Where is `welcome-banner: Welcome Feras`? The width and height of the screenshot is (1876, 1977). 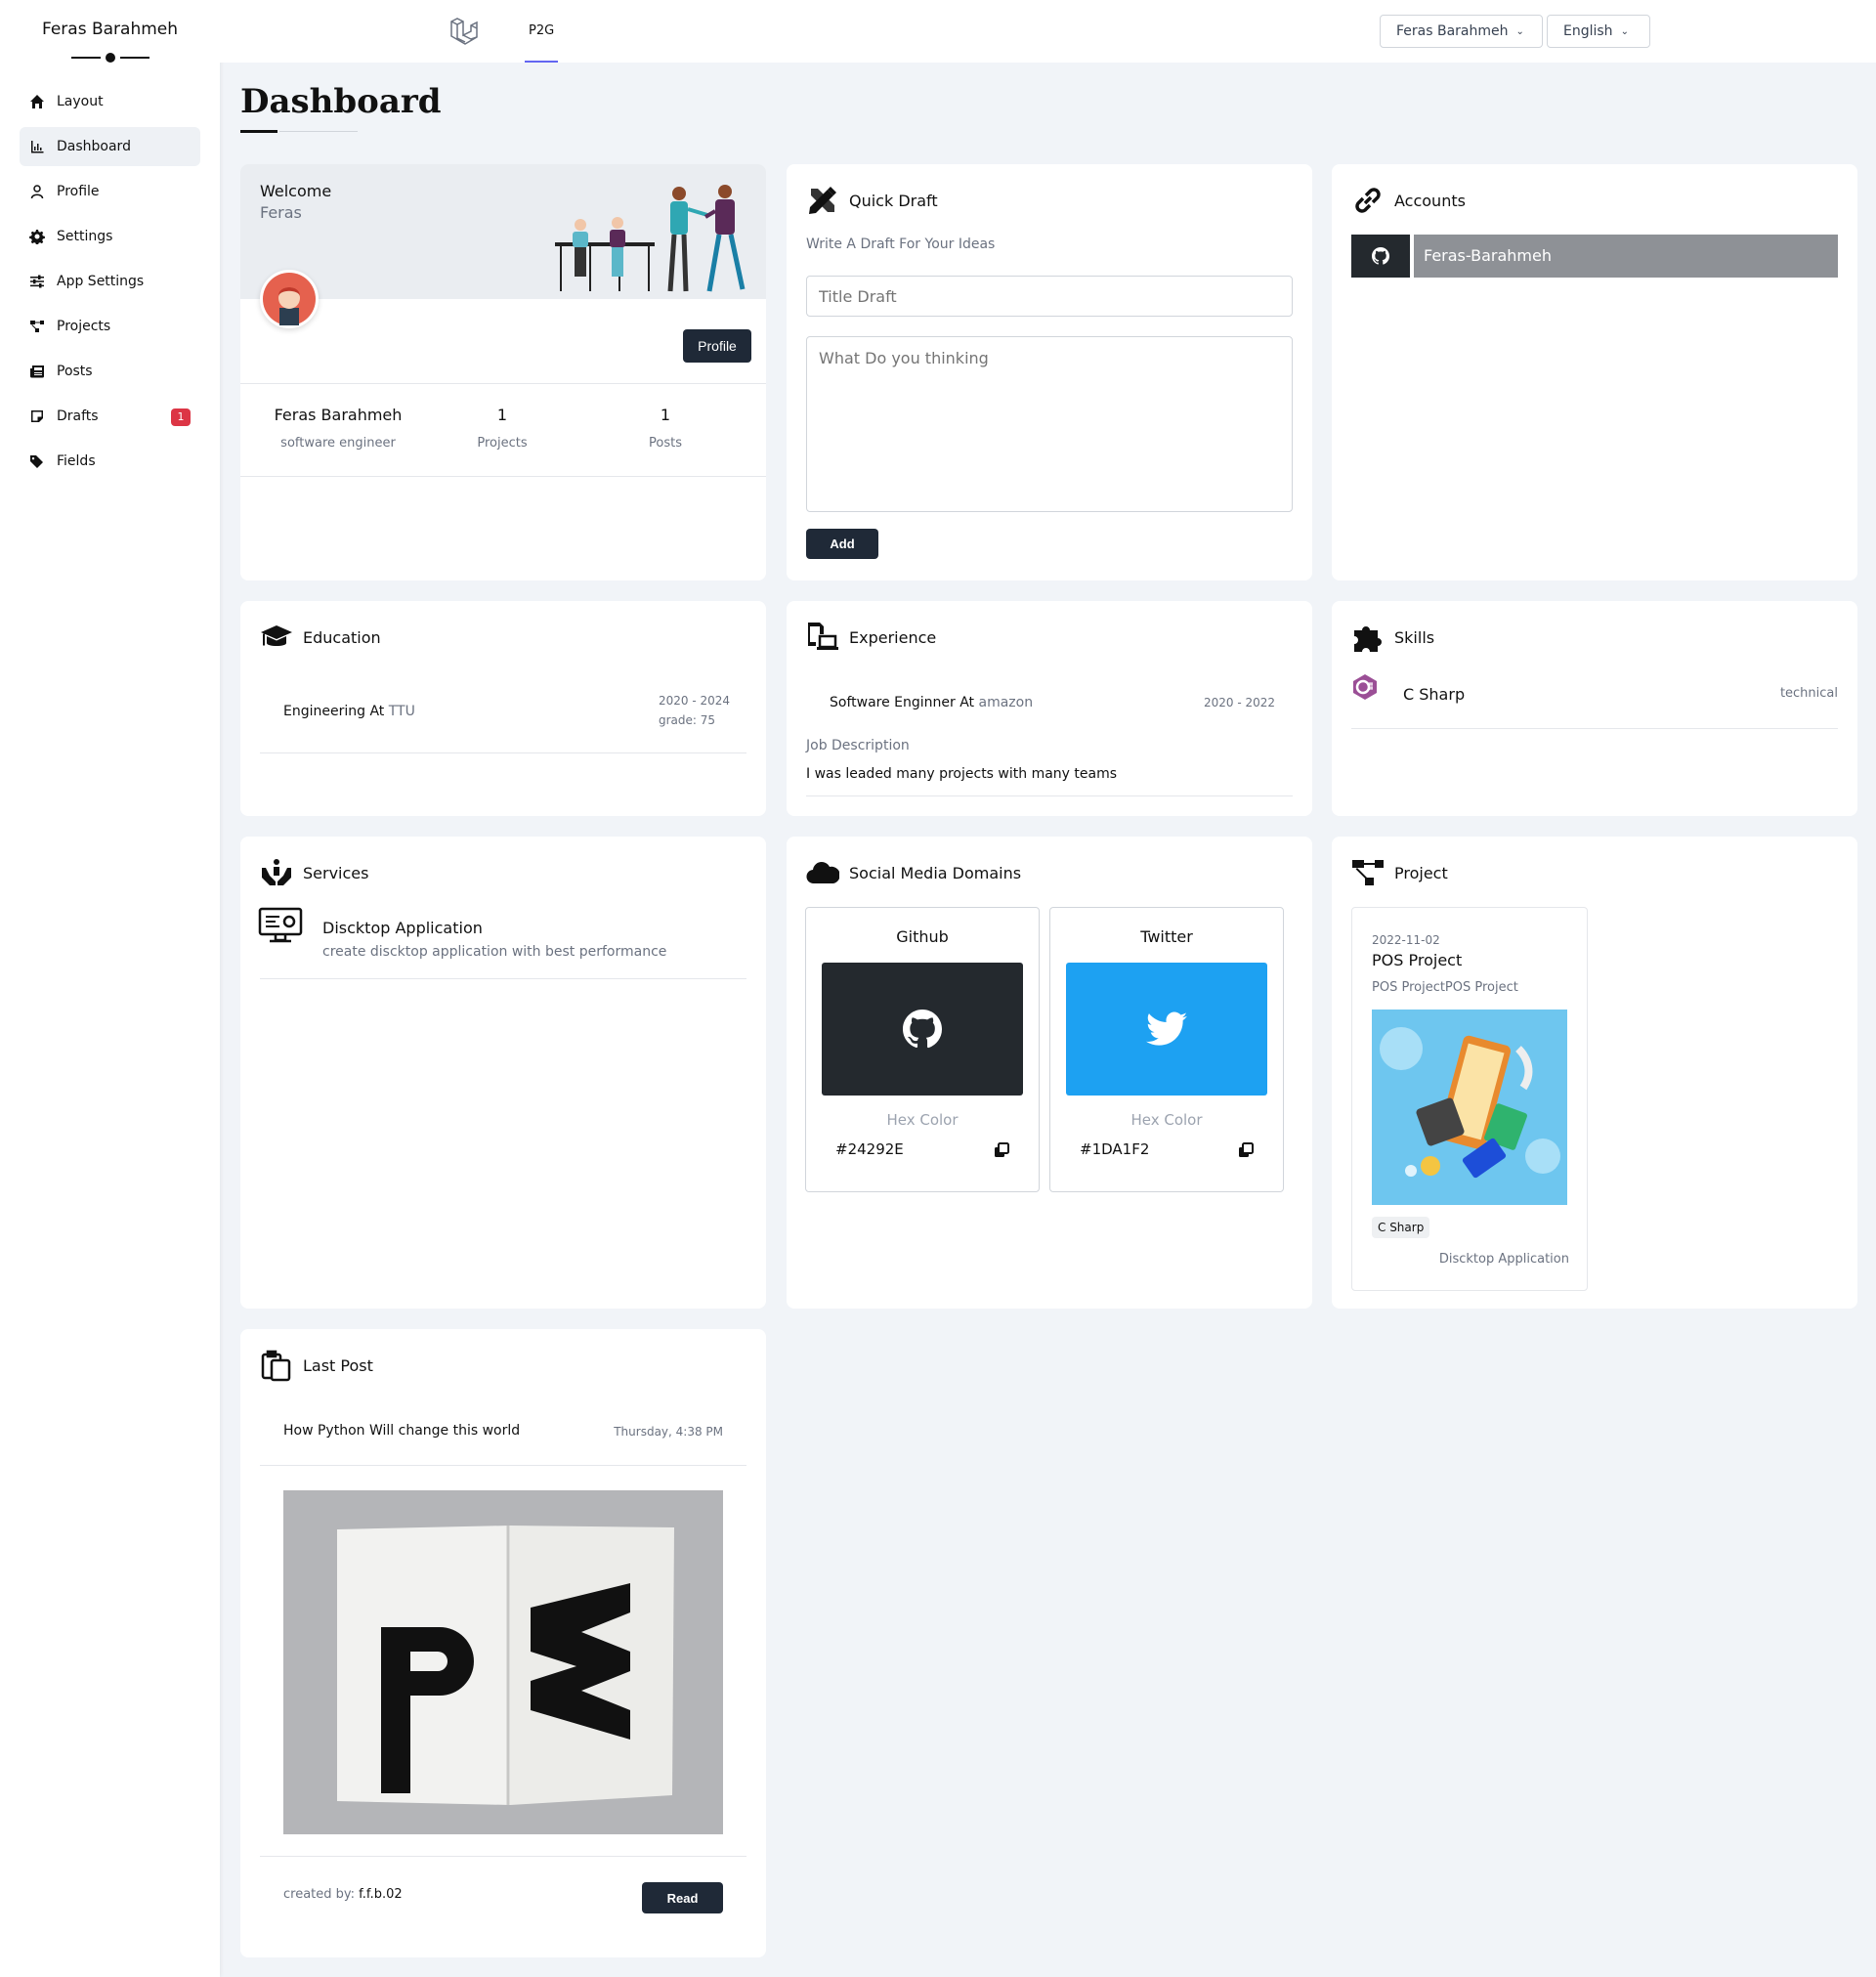
welcome-banner: Welcome Feras is located at coordinates (503, 231).